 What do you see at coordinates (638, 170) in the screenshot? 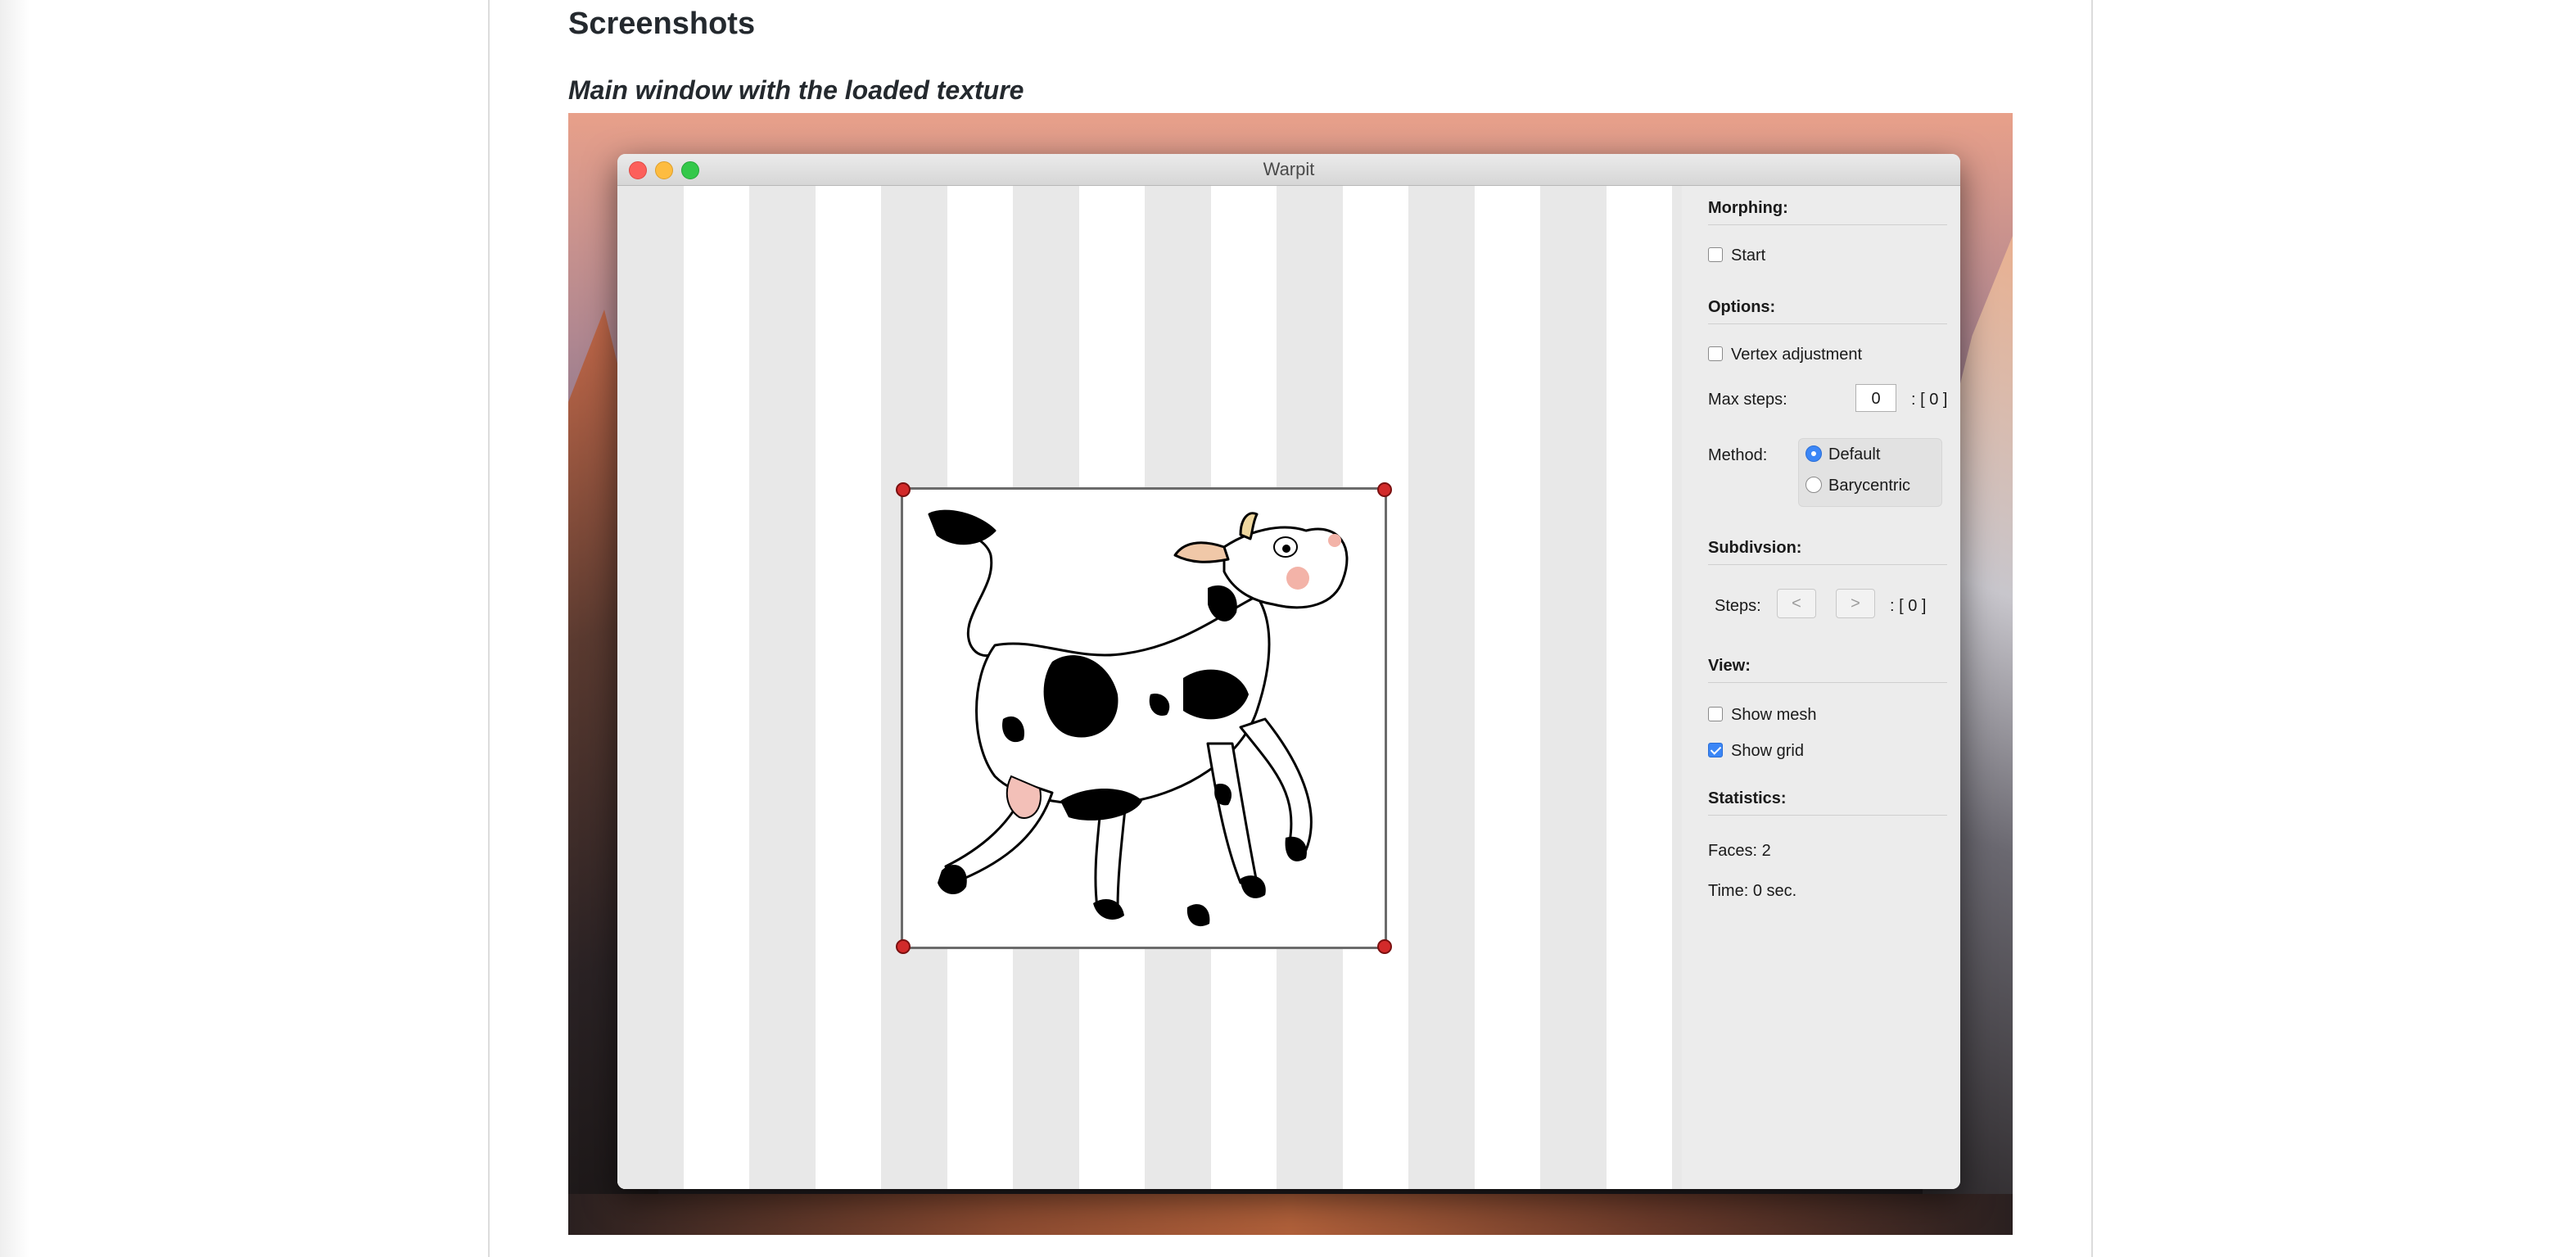
I see `window-close-icon` at bounding box center [638, 170].